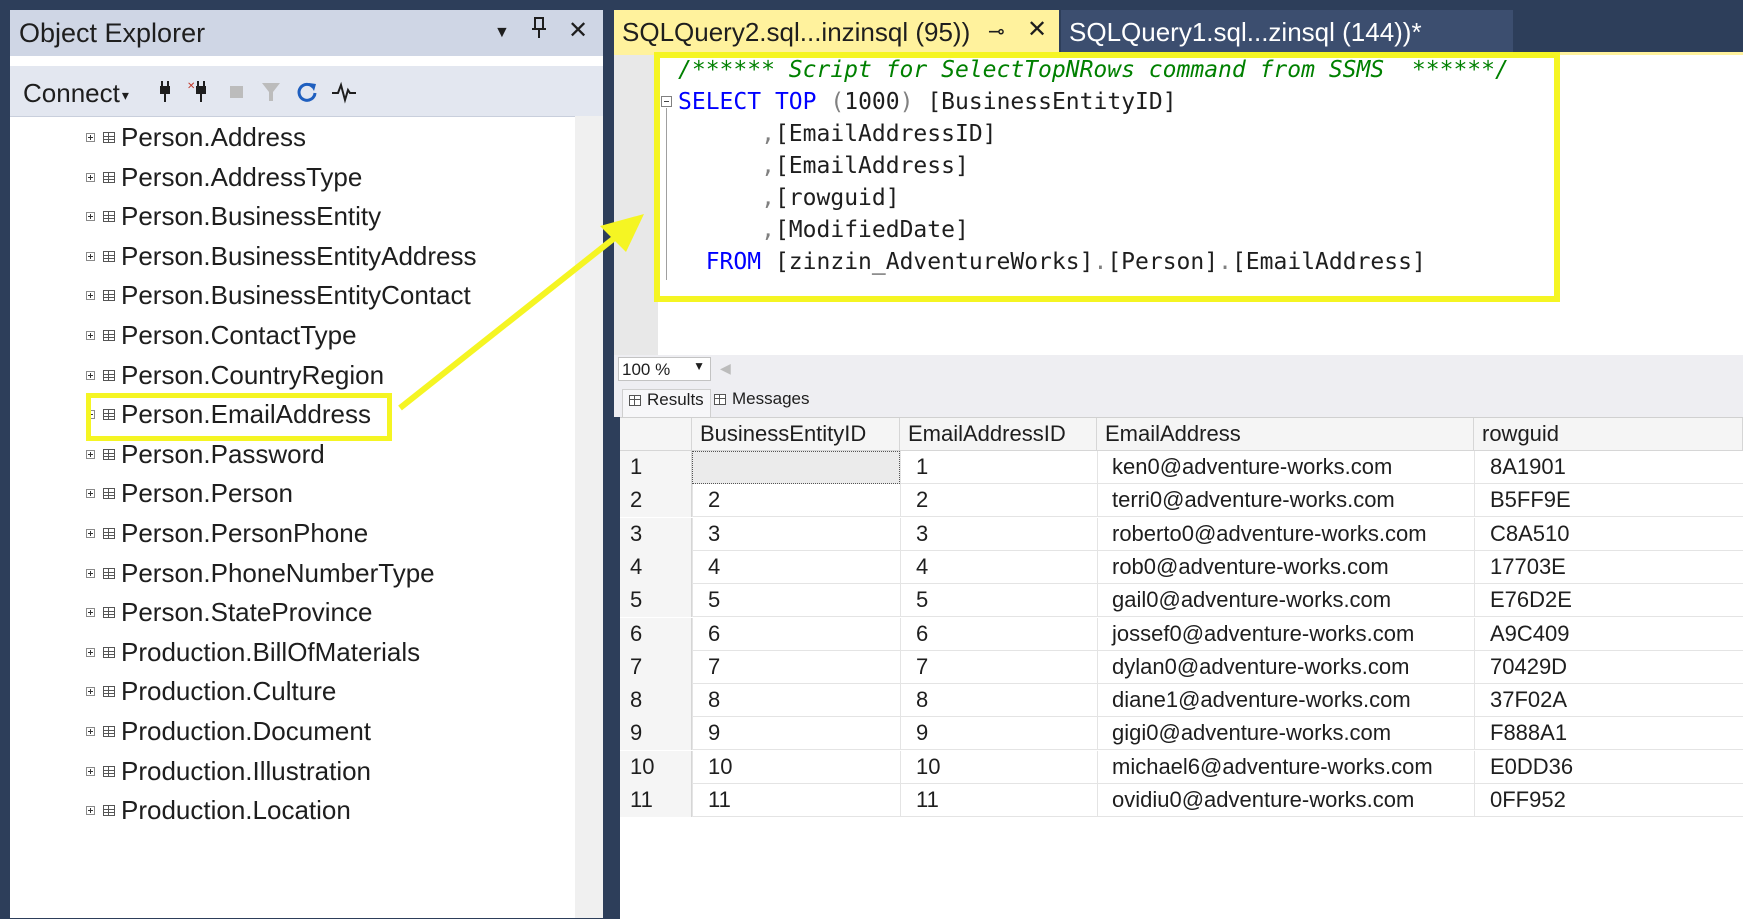  I want to click on tree-item: Person.ContactType, so click(292, 338).